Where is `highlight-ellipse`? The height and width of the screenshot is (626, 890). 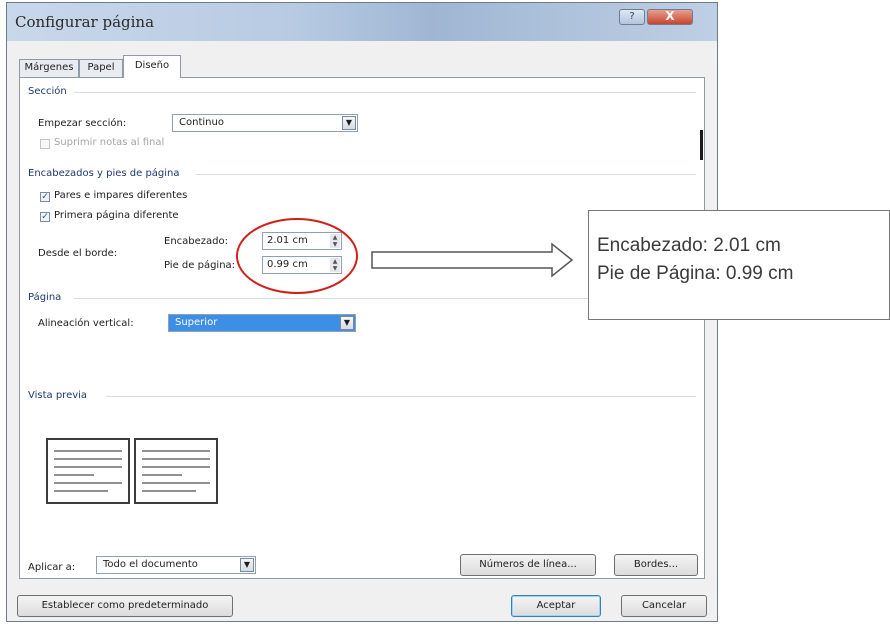
highlight-ellipse is located at coordinates (297, 256).